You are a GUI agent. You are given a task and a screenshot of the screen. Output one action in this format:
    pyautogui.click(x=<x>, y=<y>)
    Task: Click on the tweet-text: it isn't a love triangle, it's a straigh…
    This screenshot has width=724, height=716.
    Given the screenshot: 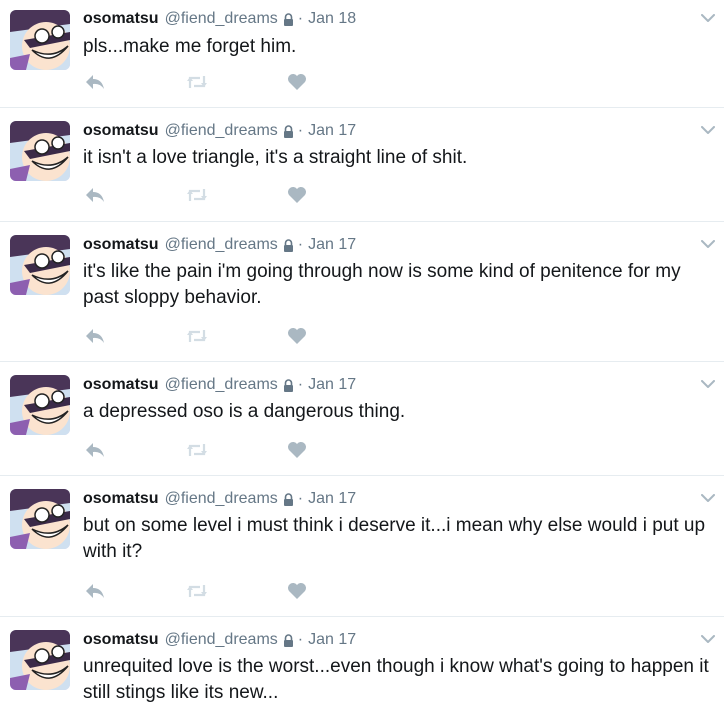 What is the action you would take?
    pyautogui.click(x=275, y=157)
    